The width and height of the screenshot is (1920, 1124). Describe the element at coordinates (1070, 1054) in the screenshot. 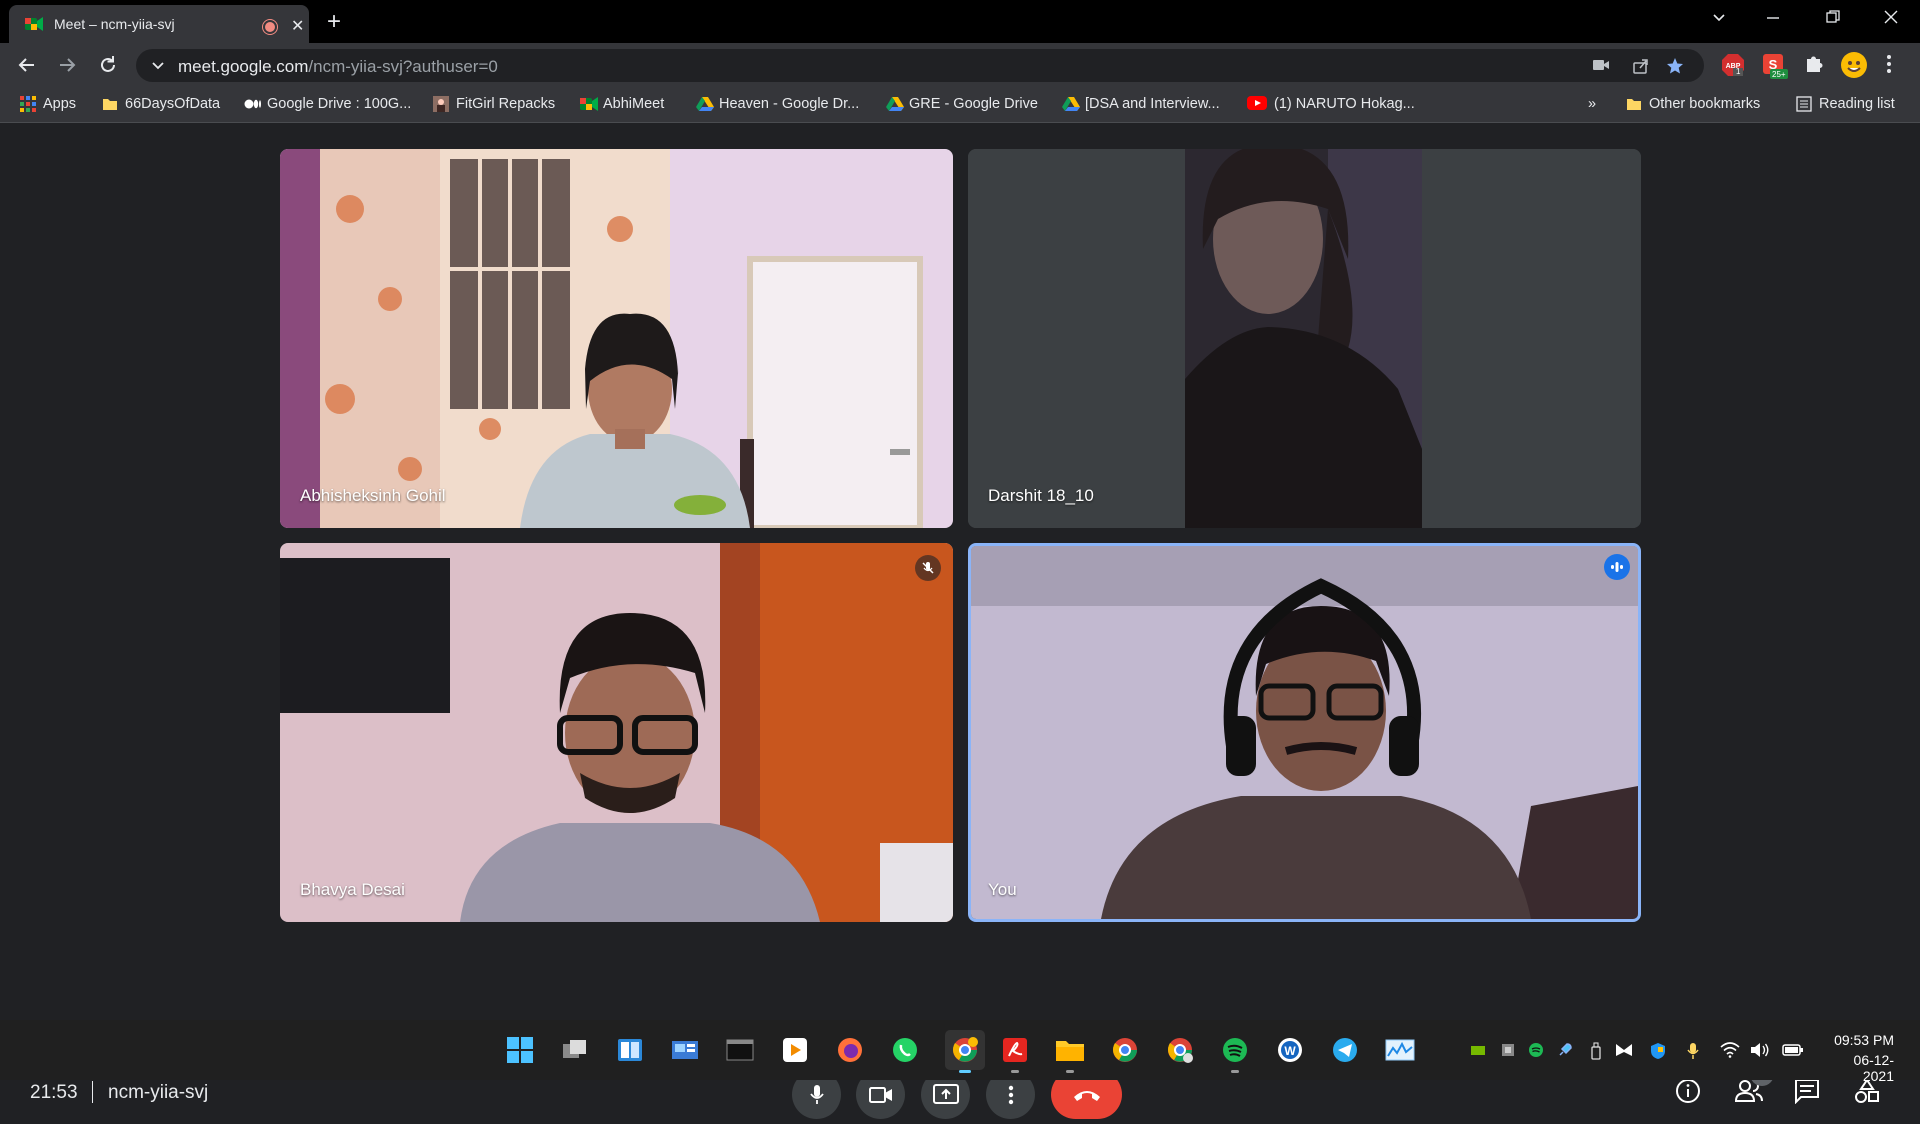

I see `file-explorer-icon` at that location.